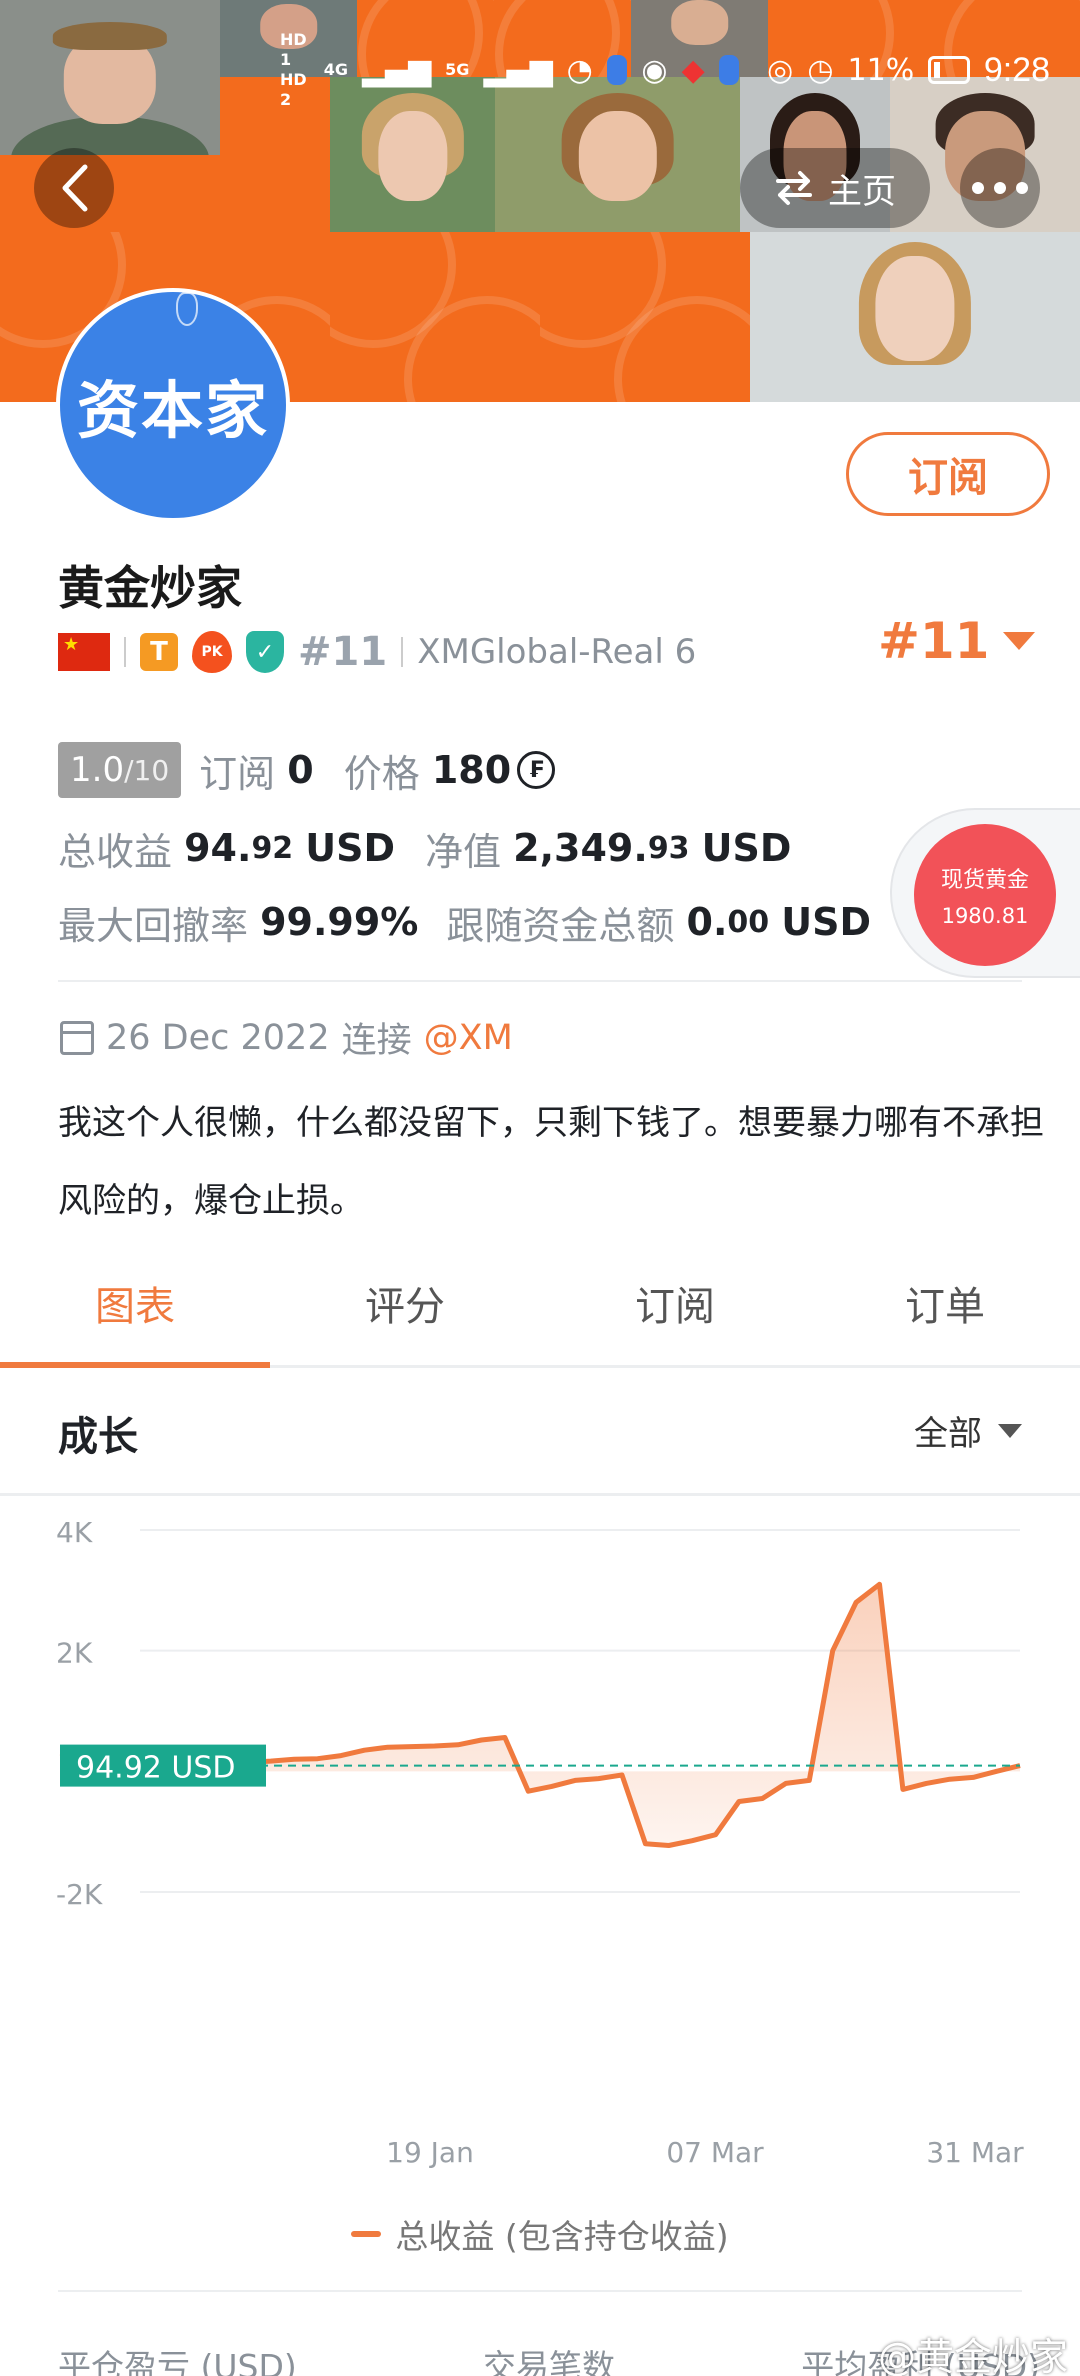  I want to click on coin-icon: ₣, so click(536, 770).